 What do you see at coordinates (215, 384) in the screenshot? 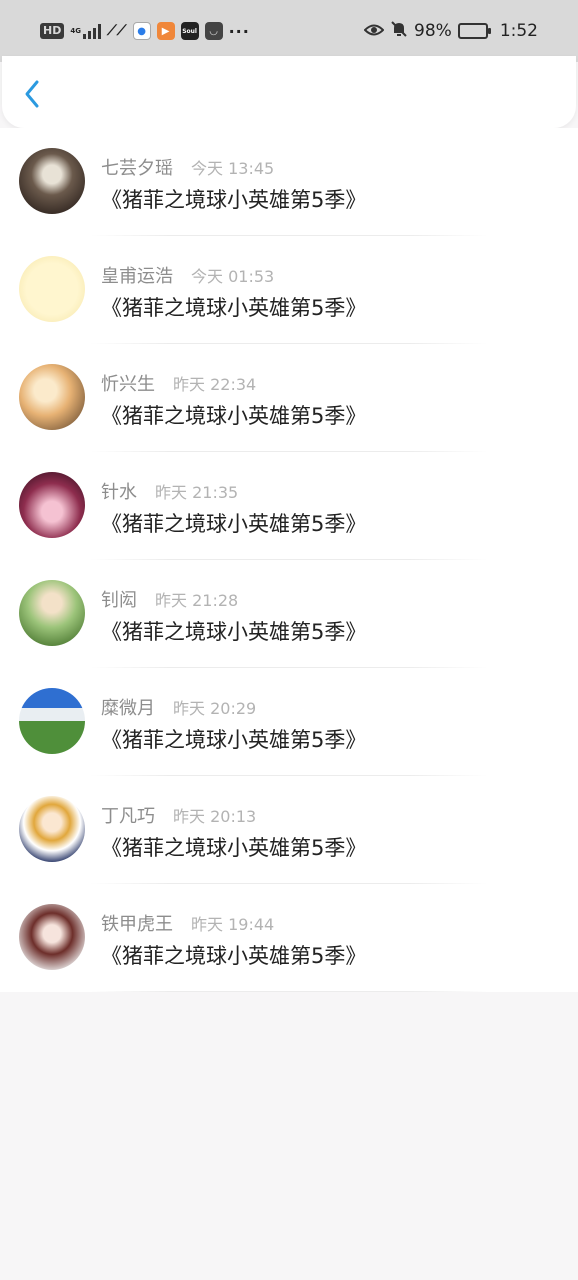
I see `timestamp: 昨天 22:34` at bounding box center [215, 384].